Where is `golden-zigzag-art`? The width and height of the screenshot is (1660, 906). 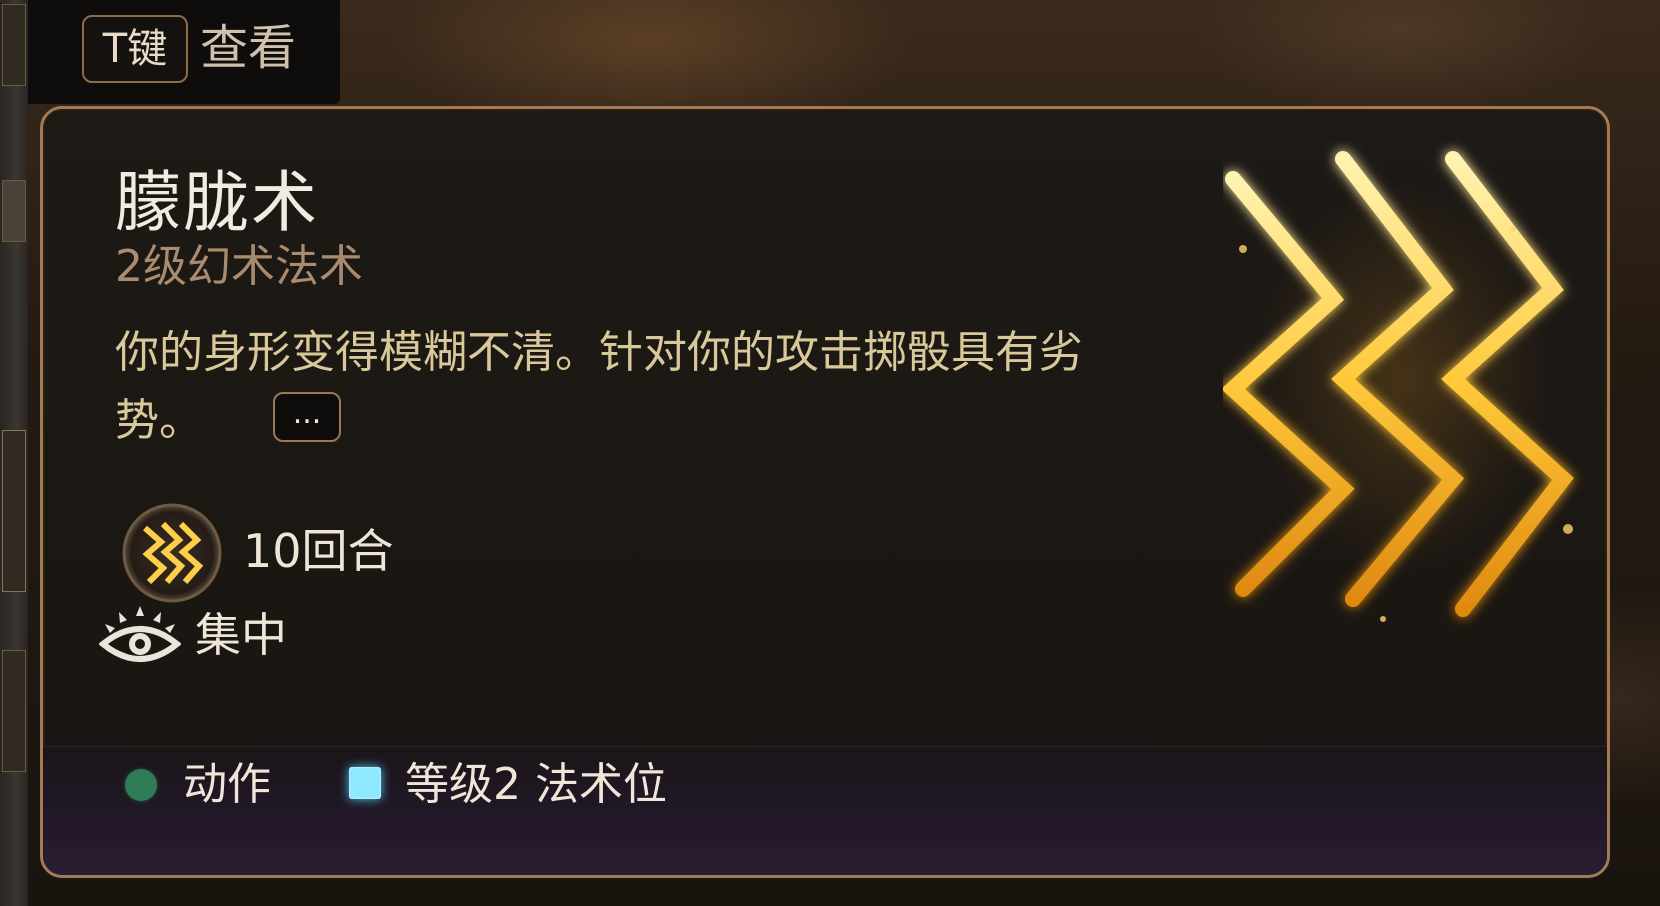 golden-zigzag-art is located at coordinates (1398, 386).